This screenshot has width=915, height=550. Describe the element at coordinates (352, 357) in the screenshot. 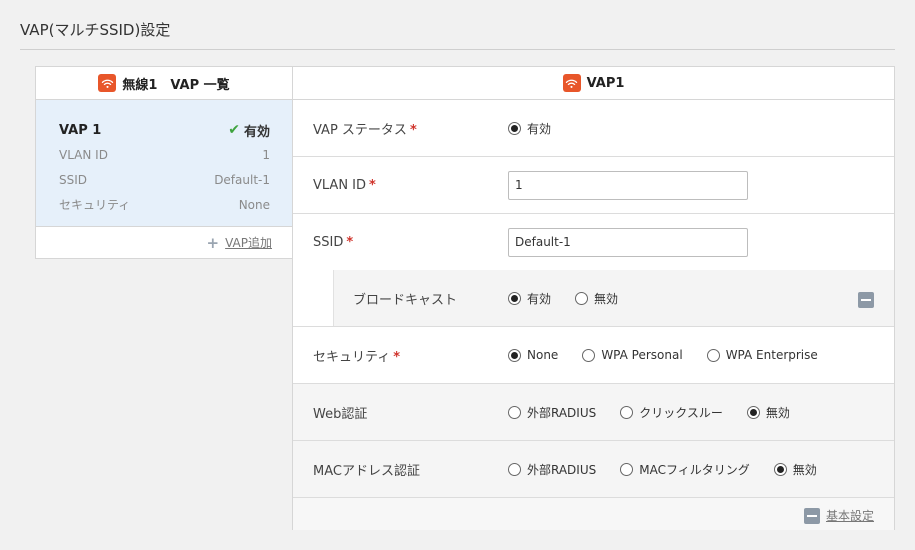

I see `security-label: セキュリティ` at that location.